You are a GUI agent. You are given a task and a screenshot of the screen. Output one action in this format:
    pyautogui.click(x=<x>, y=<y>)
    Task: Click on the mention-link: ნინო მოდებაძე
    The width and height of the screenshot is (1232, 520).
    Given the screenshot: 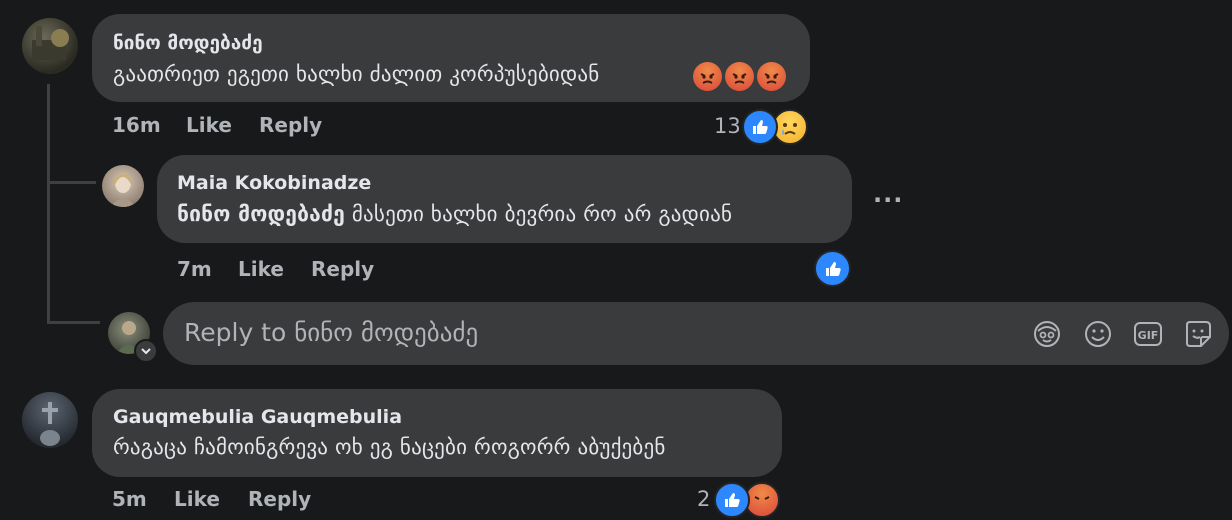 What is the action you would take?
    pyautogui.click(x=261, y=214)
    